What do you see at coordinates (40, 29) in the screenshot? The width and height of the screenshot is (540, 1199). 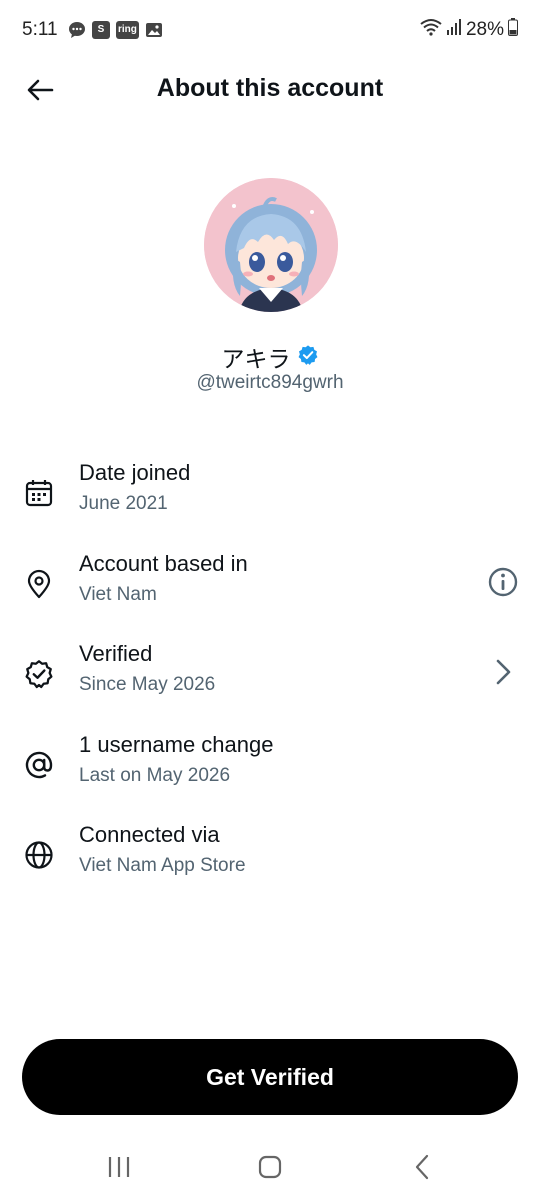 I see `status-time: 5:11` at bounding box center [40, 29].